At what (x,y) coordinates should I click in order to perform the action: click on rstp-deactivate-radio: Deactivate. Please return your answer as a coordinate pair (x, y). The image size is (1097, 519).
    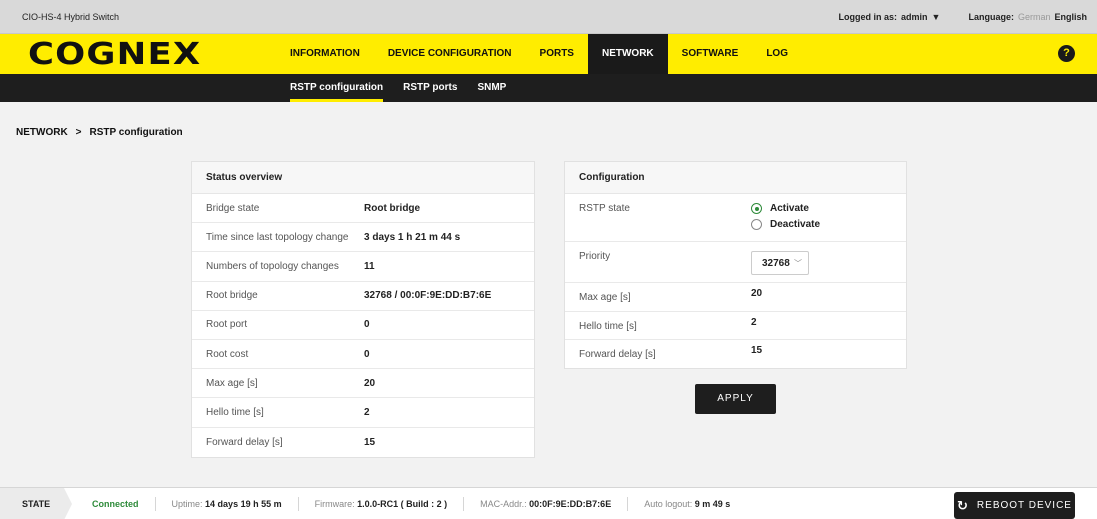
    Looking at the image, I should click on (785, 224).